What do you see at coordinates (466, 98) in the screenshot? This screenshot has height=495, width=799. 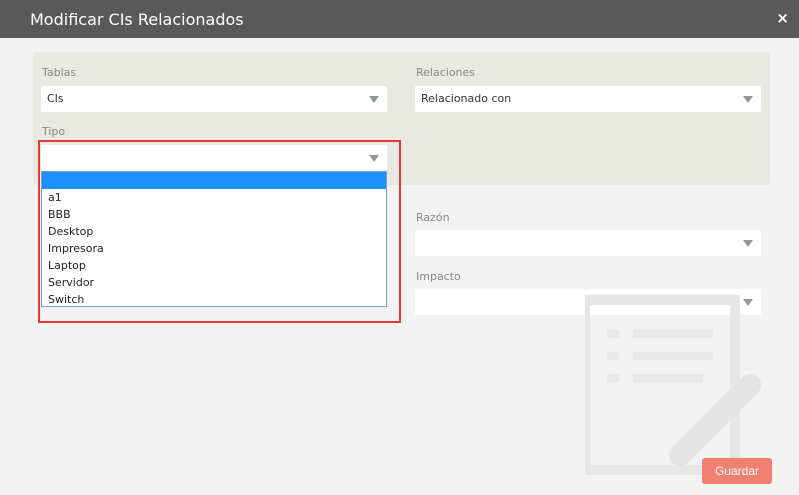 I see `relaciones-value: Relacionado con` at bounding box center [466, 98].